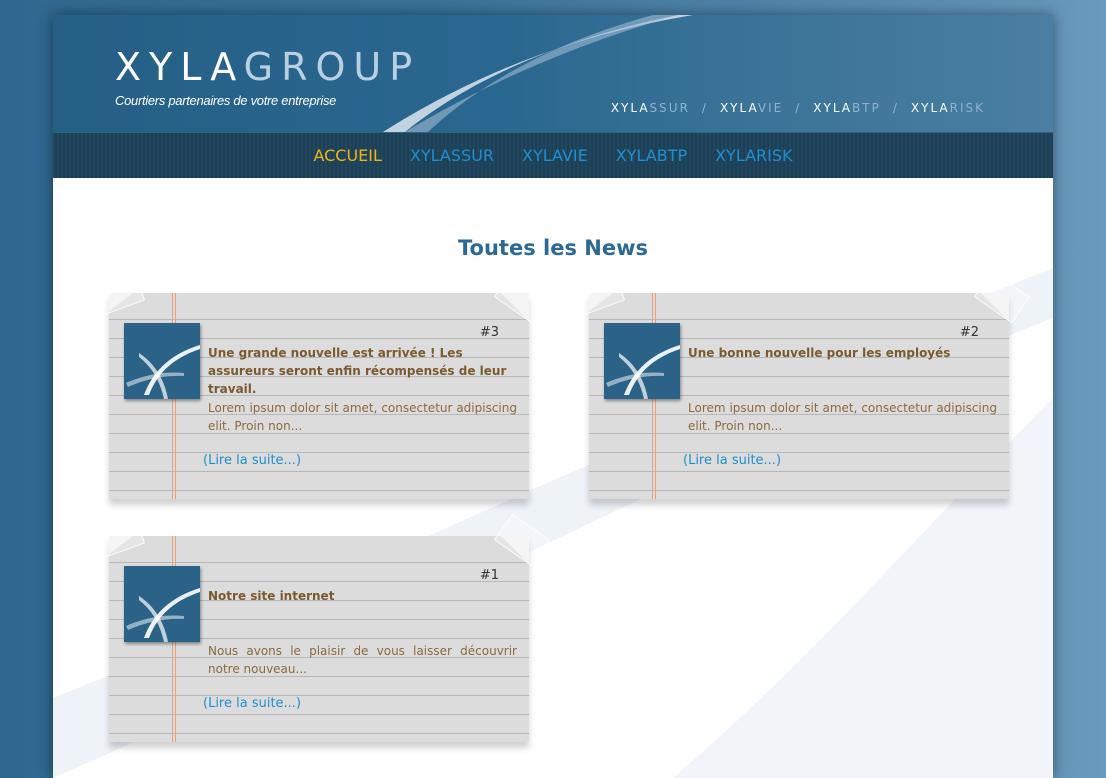 The width and height of the screenshot is (1106, 778). Describe the element at coordinates (842, 353) in the screenshot. I see `news-headline: Une bonne nouvelle pour les employés` at that location.